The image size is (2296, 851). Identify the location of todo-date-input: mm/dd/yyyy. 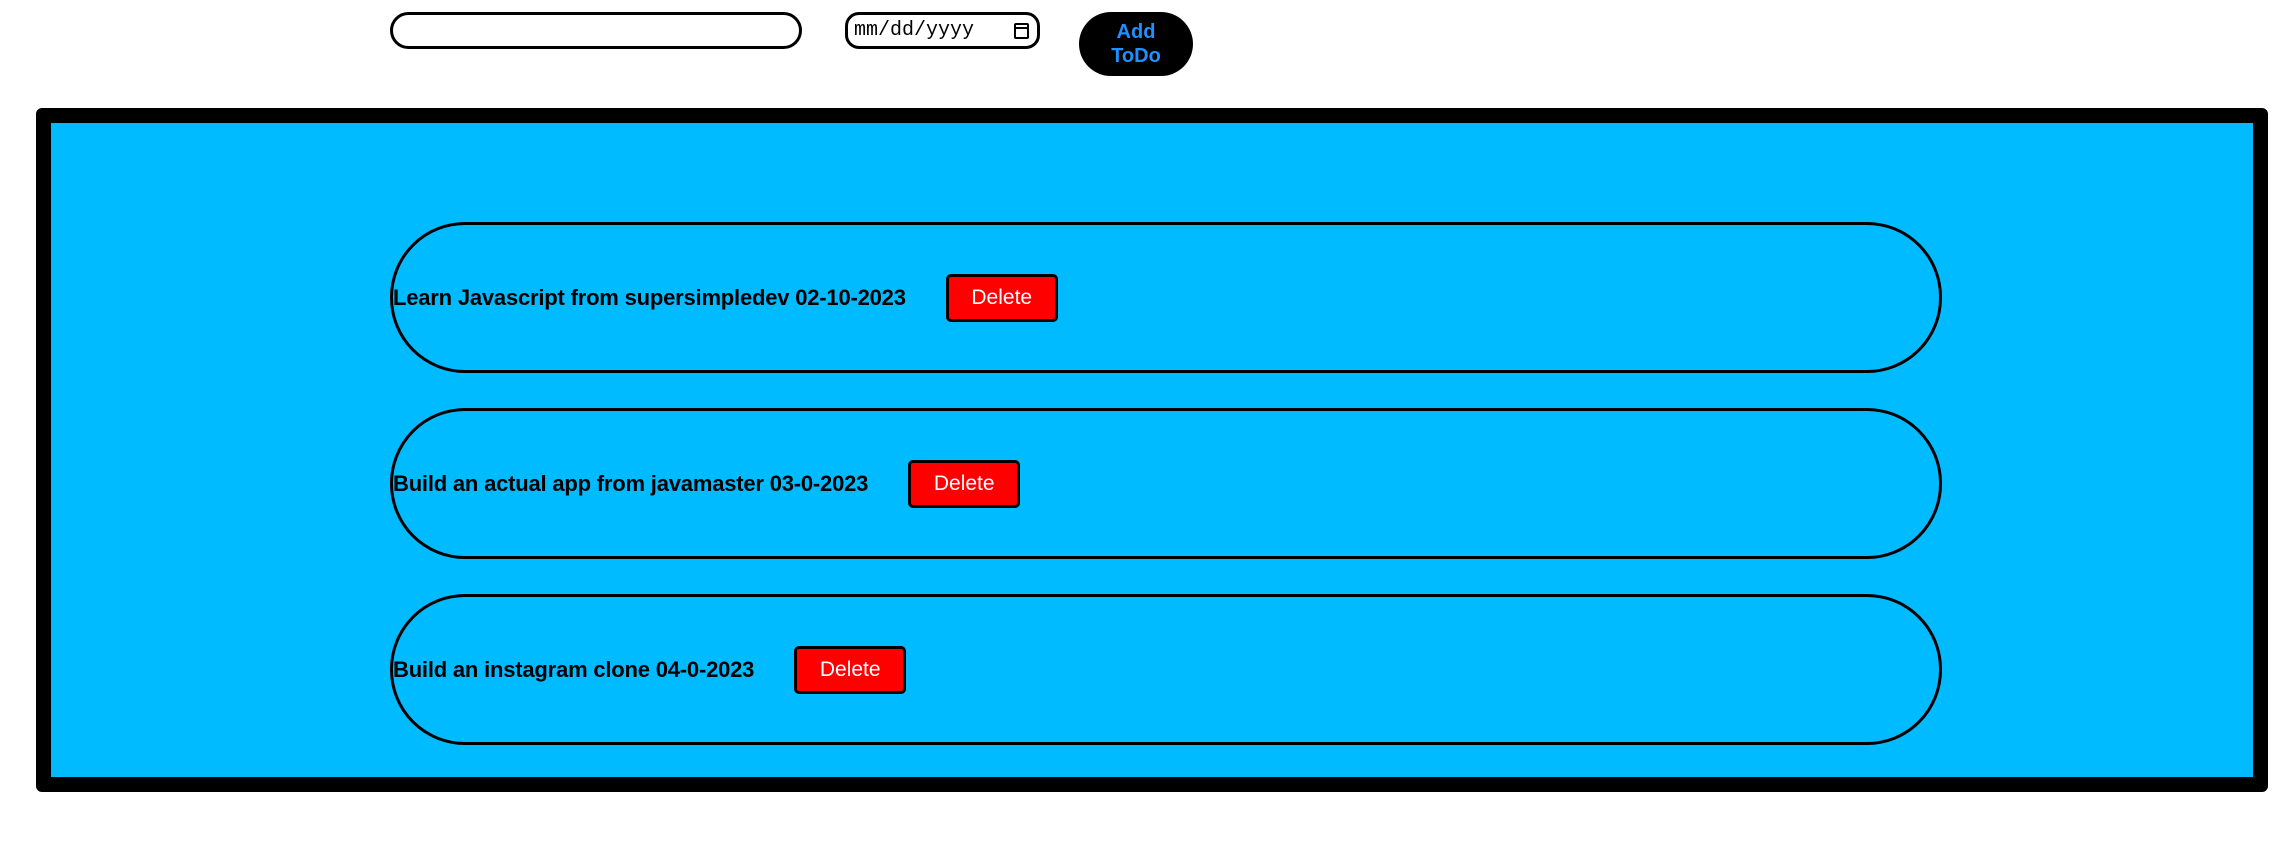
(942, 30).